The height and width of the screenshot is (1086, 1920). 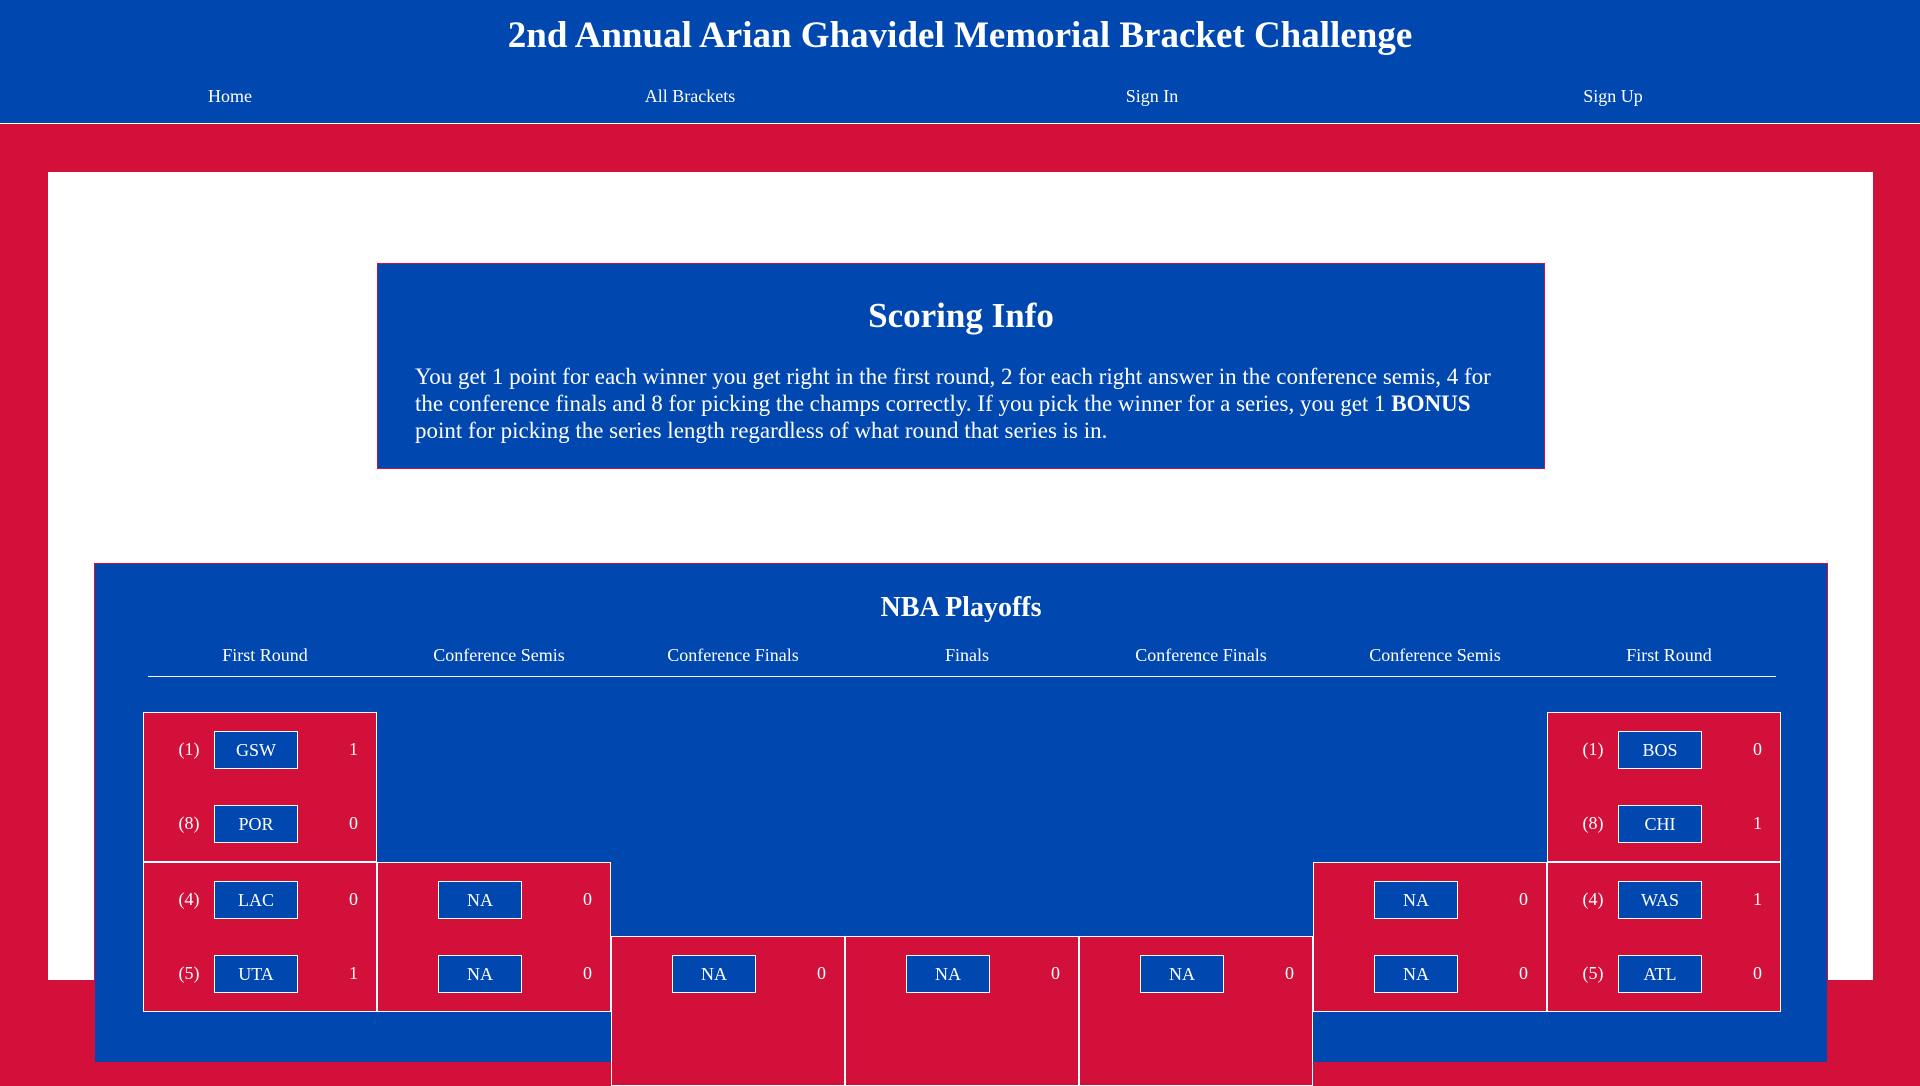 What do you see at coordinates (260, 787) in the screenshot?
I see `matchup-west-first-round-1: (1) GSW 1 (8) POR 0` at bounding box center [260, 787].